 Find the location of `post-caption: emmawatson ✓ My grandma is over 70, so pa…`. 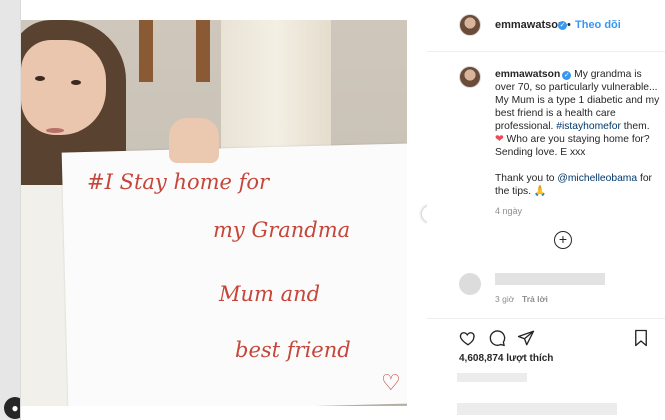

post-caption: emmawatson ✓ My grandma is over 70, so pa… is located at coordinates (578, 133).